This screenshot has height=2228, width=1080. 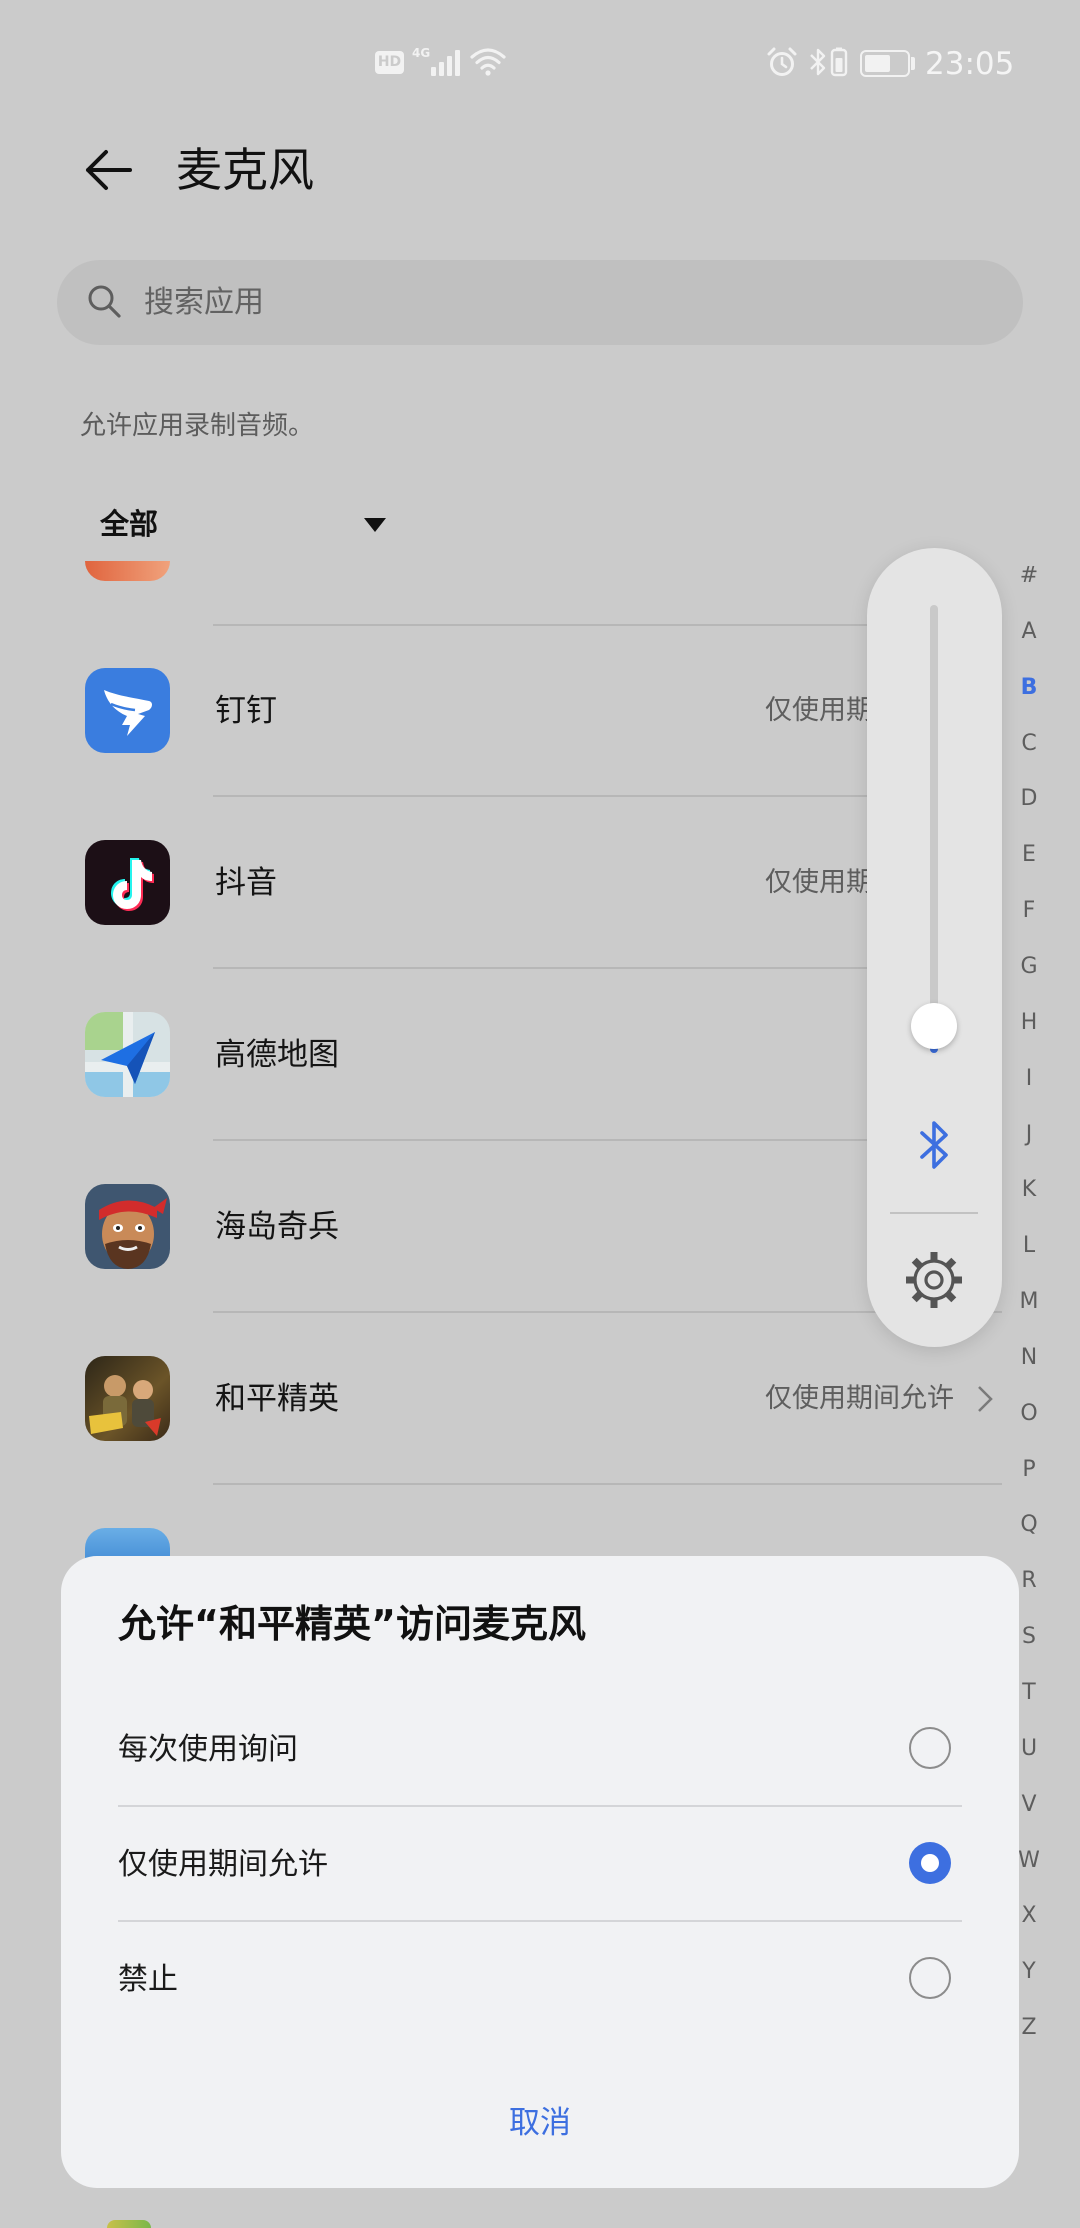 What do you see at coordinates (127, 710) in the screenshot?
I see `dingtalk-app-icon` at bounding box center [127, 710].